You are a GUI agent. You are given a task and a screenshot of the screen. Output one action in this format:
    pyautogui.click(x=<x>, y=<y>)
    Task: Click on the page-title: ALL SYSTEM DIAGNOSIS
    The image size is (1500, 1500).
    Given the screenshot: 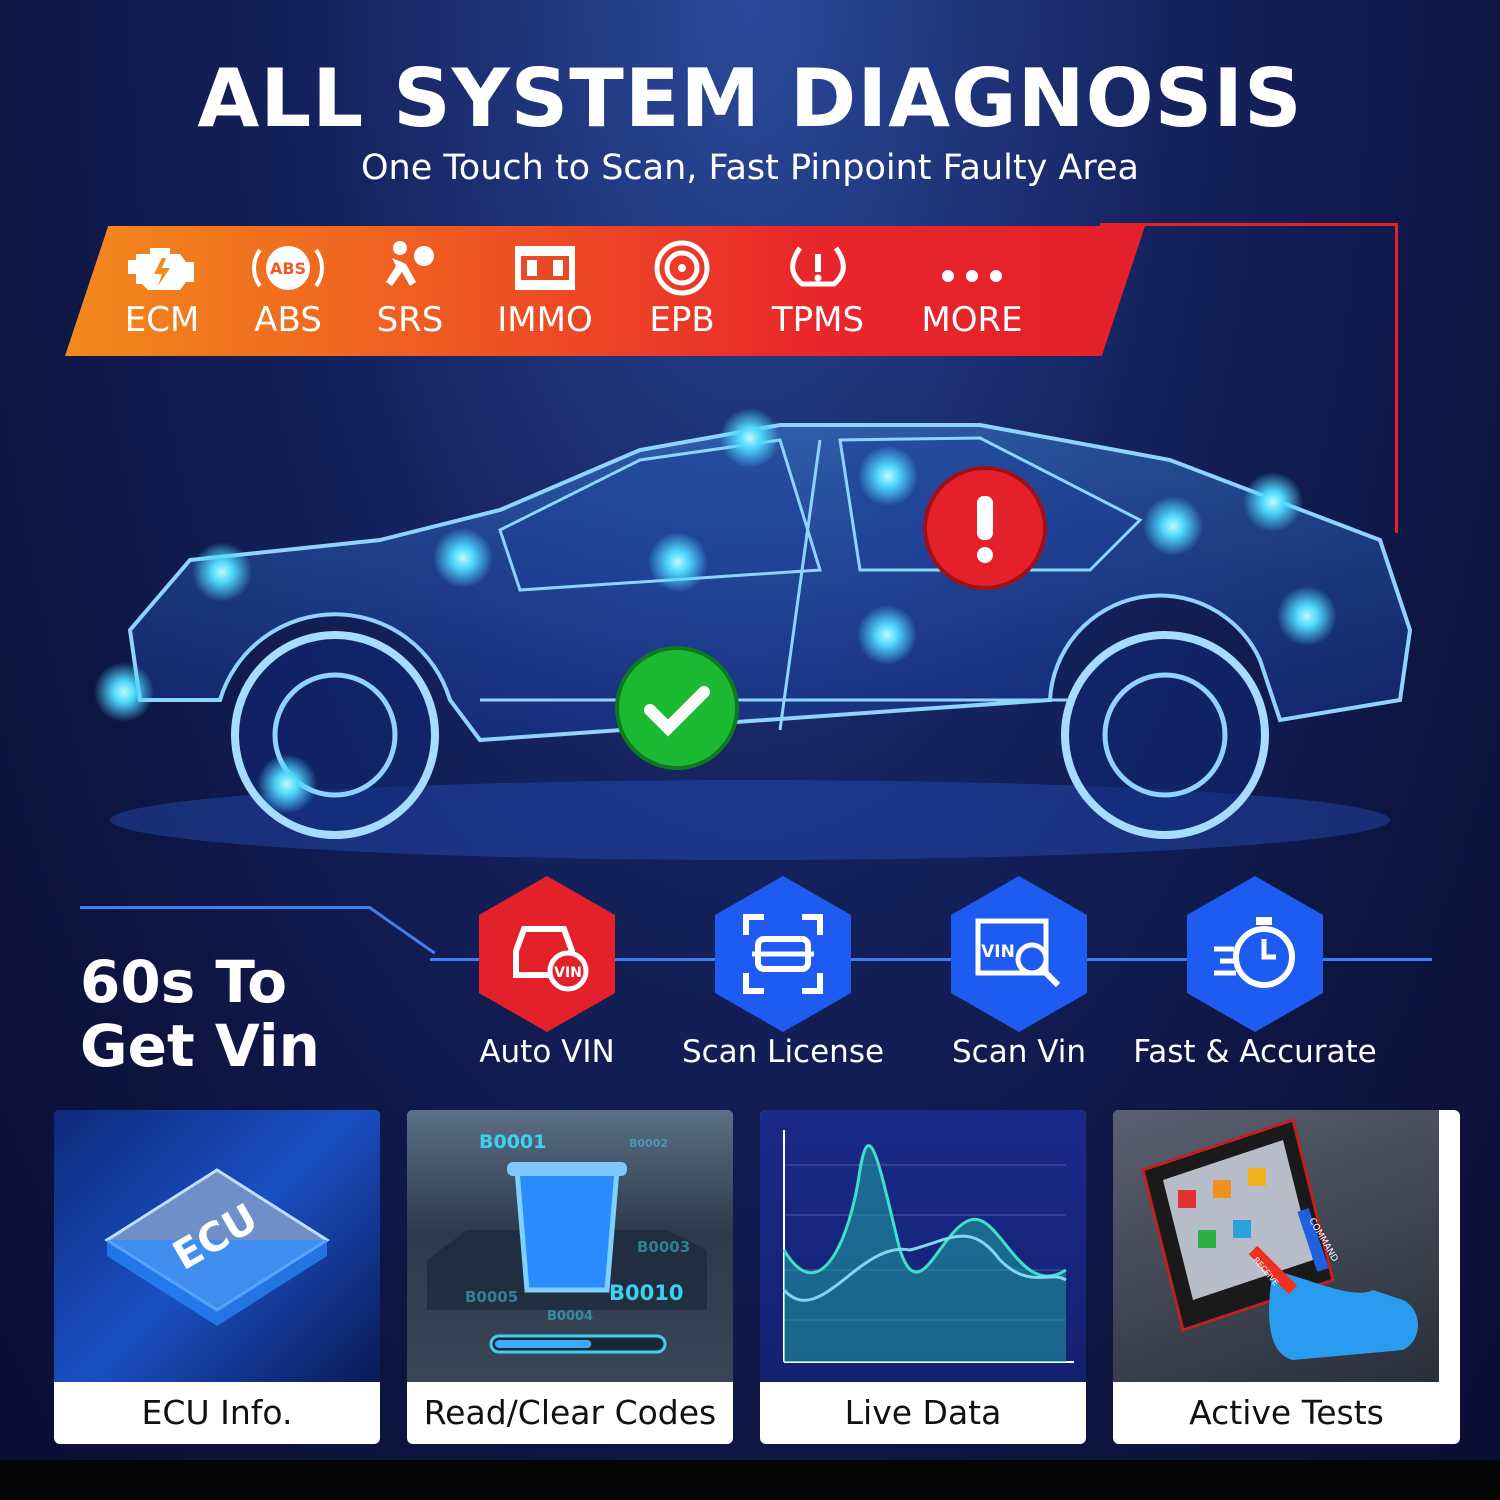 What is the action you would take?
    pyautogui.click(x=750, y=98)
    